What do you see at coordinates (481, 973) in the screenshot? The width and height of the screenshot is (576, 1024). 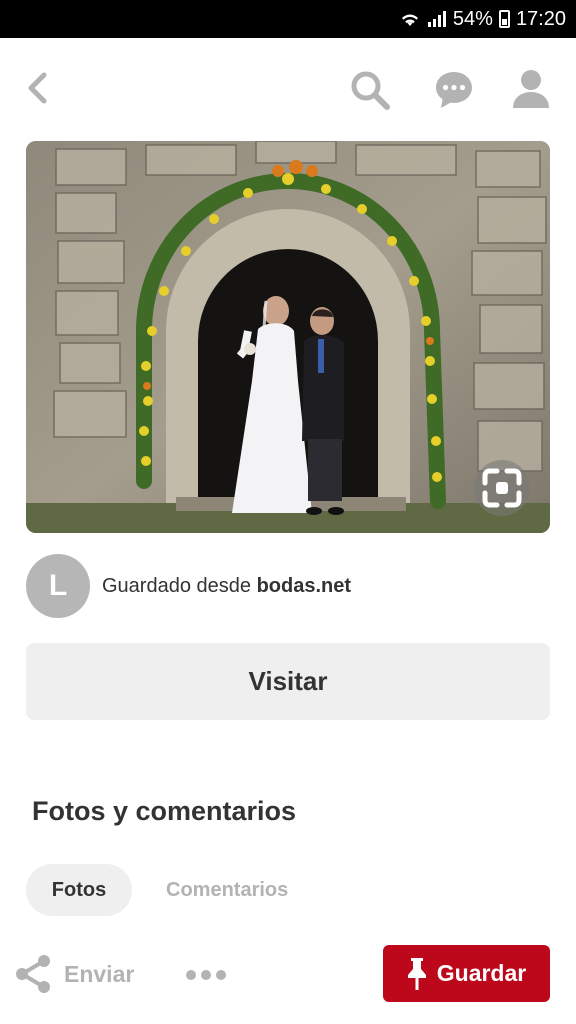 I see `save-button-label: Guardar` at bounding box center [481, 973].